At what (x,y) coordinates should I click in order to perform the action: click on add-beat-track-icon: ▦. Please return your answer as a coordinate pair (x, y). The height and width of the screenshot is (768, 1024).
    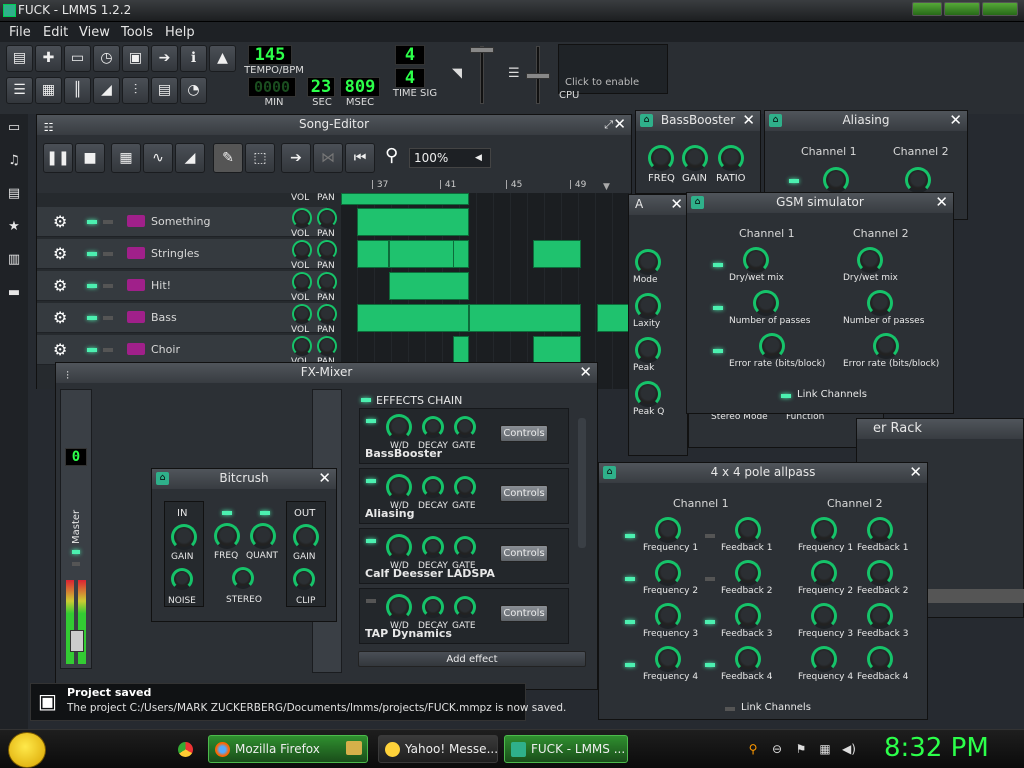
    Looking at the image, I should click on (126, 158).